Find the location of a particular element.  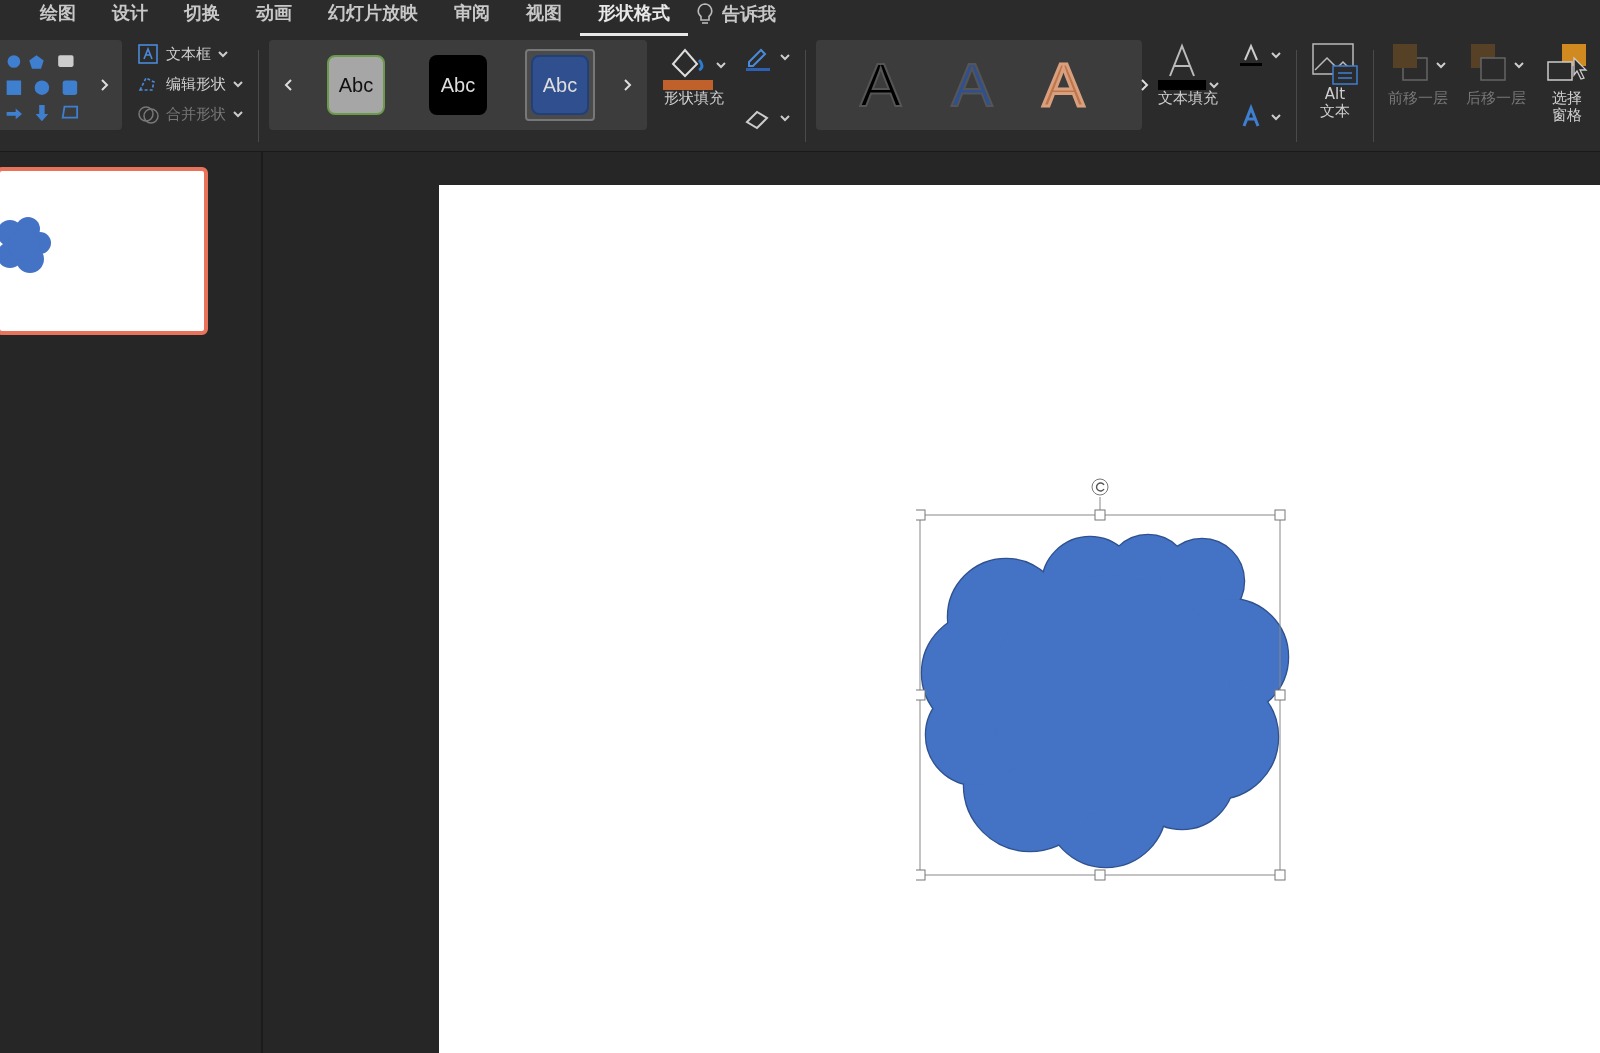

ribbon-tab: 审阅 is located at coordinates (472, 18).